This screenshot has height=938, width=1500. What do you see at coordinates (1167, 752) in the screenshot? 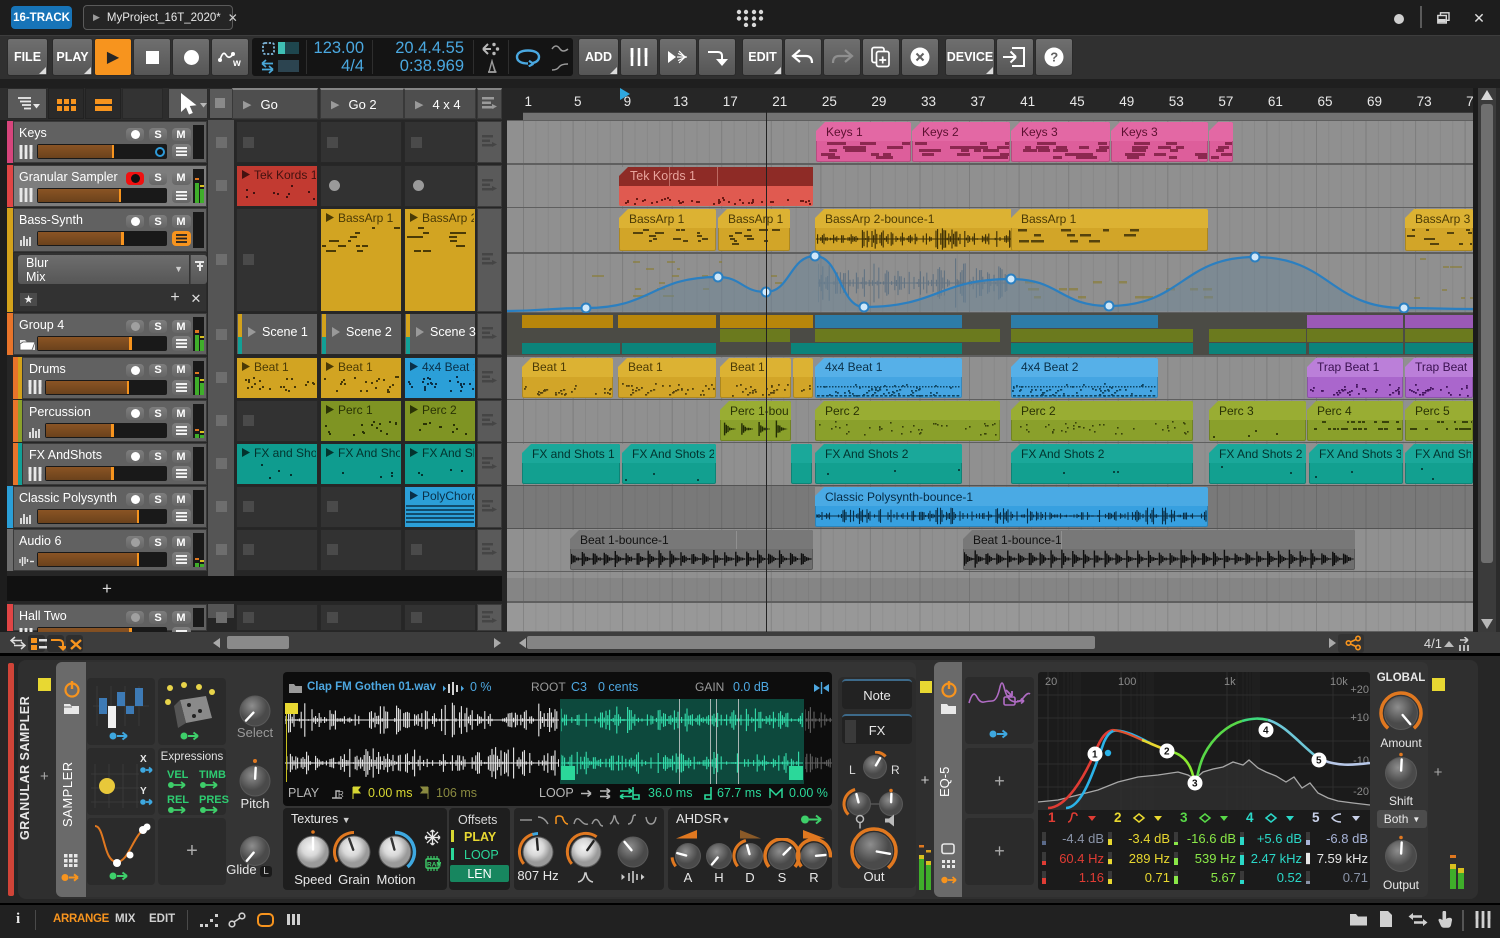
I see `svg-text: 2` at bounding box center [1167, 752].